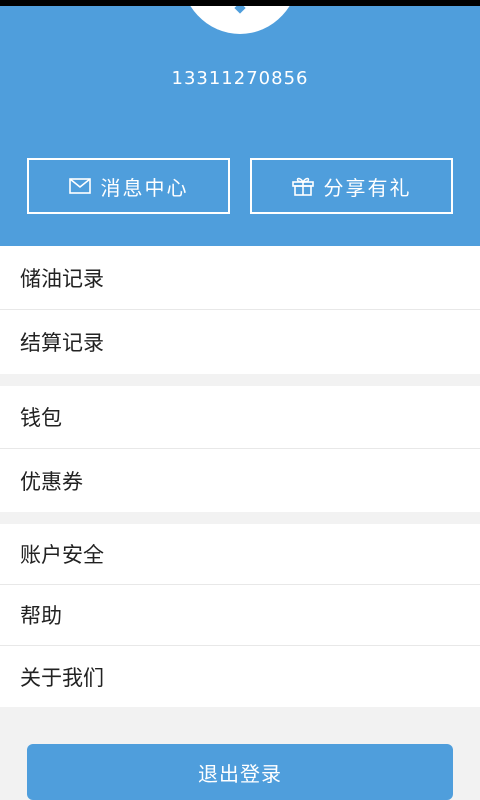 Image resolution: width=480 pixels, height=800 pixels. I want to click on share-gift-button: 分享有礼, so click(351, 186).